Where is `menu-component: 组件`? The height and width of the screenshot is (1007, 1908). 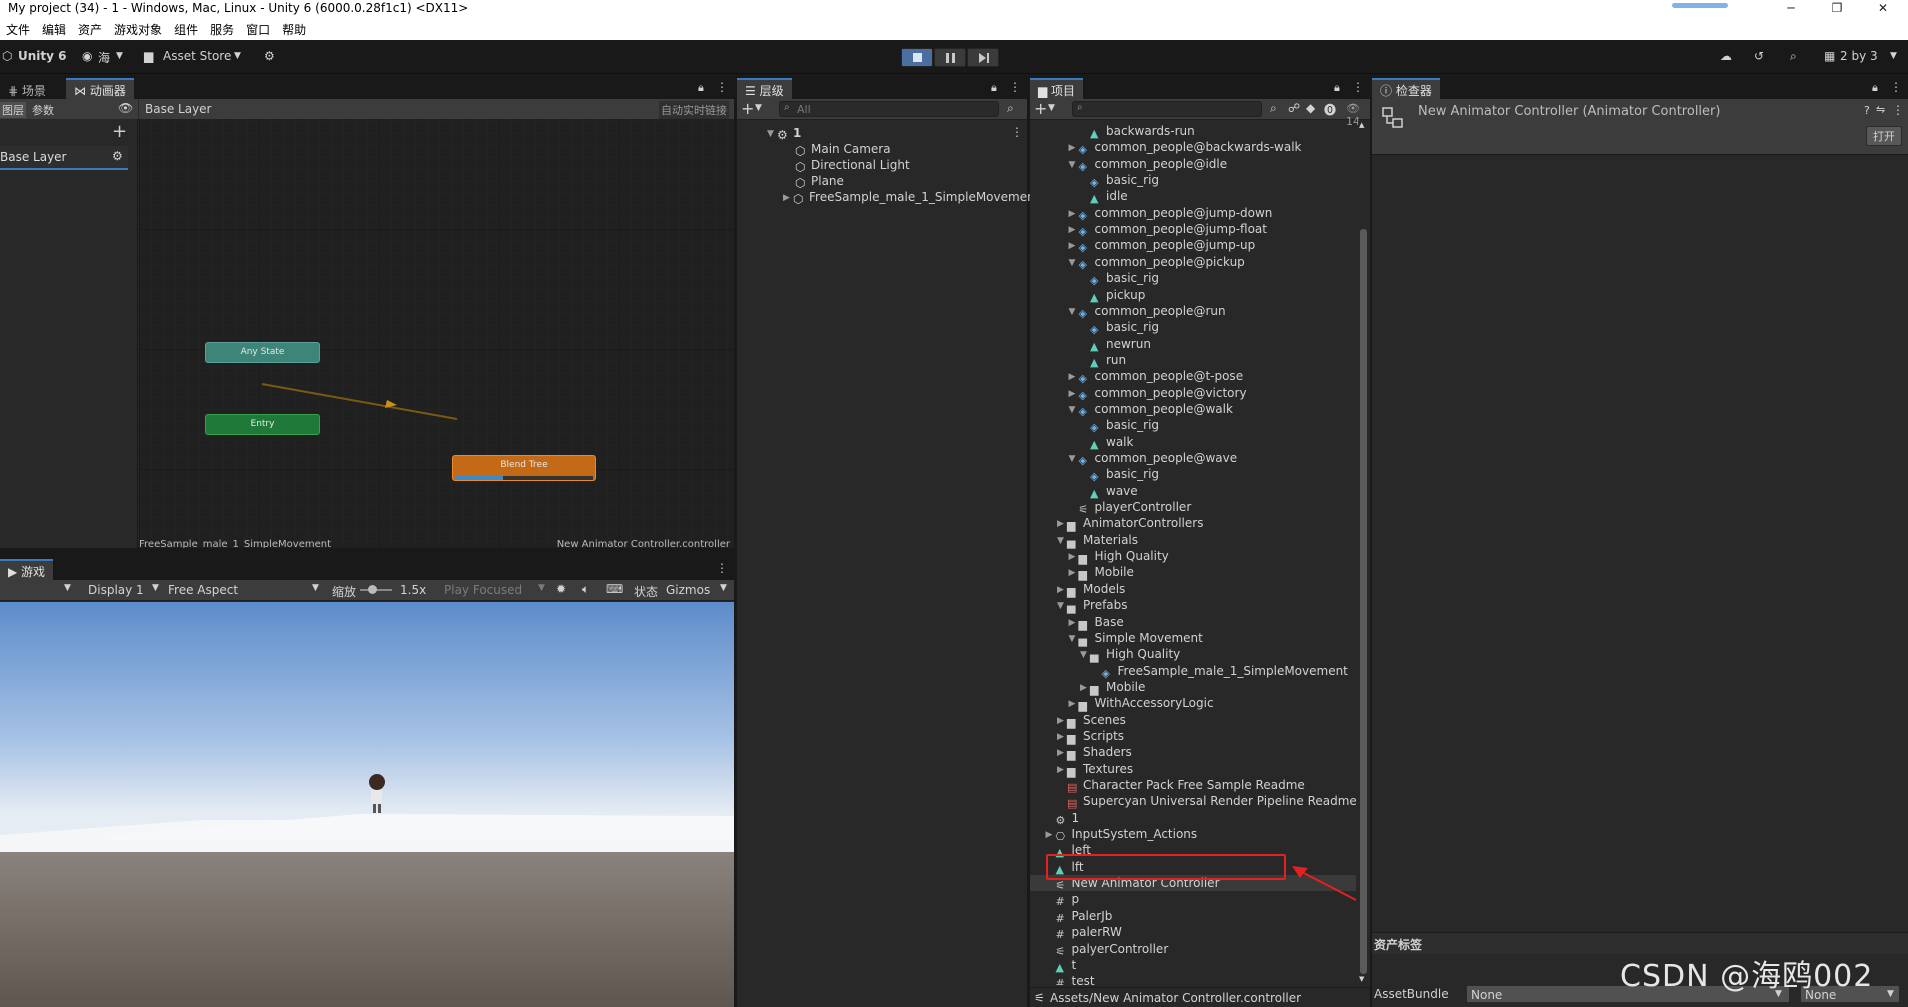
menu-component: 组件 is located at coordinates (186, 28).